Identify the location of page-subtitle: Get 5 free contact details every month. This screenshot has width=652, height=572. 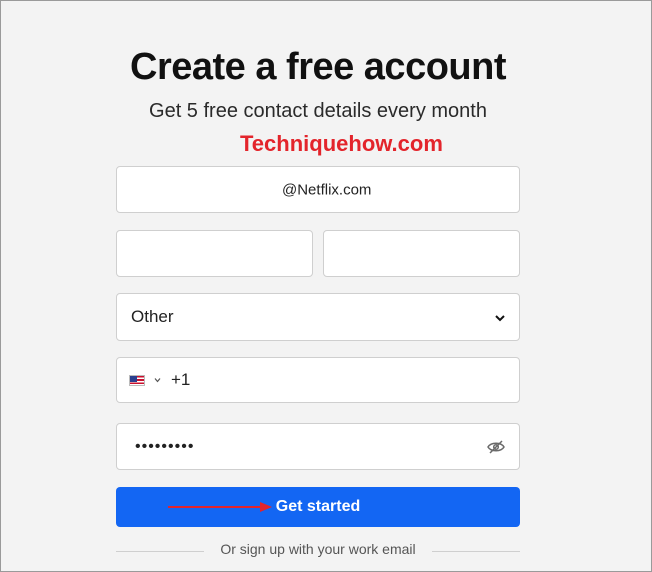
(318, 111).